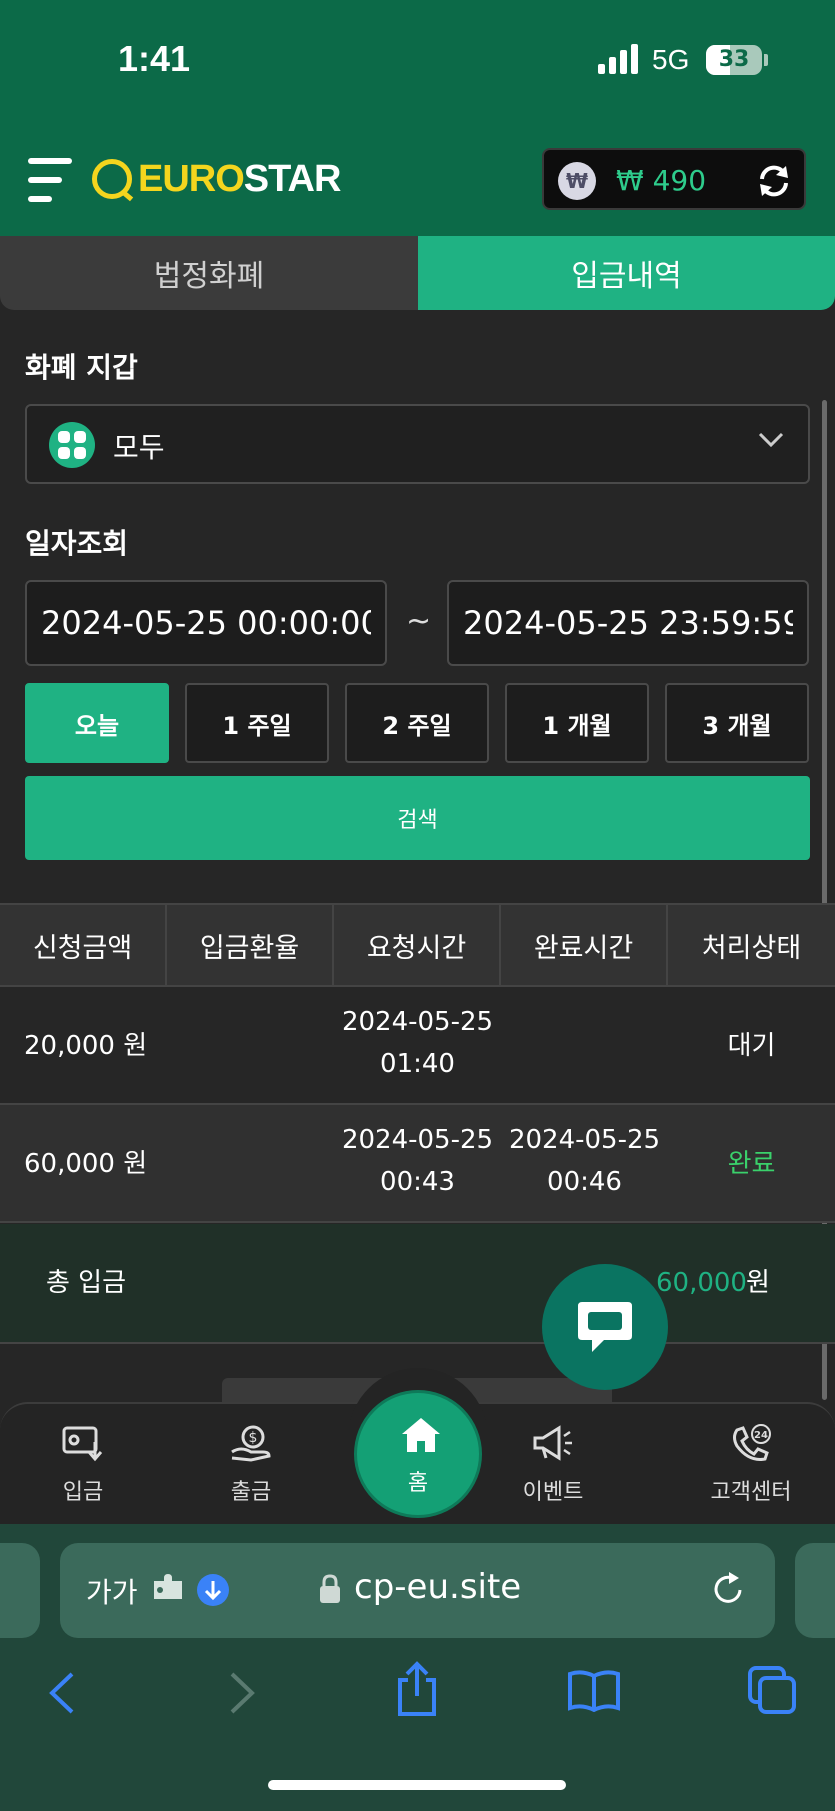 The height and width of the screenshot is (1811, 835). Describe the element at coordinates (661, 180) in the screenshot. I see `balance-amount: ₩ 490` at that location.